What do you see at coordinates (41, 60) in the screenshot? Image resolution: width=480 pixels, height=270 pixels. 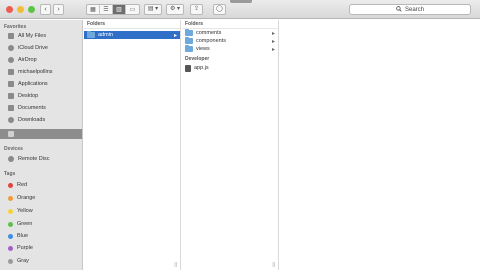 I see `sidebar-item-airdrop: AirDrop` at bounding box center [41, 60].